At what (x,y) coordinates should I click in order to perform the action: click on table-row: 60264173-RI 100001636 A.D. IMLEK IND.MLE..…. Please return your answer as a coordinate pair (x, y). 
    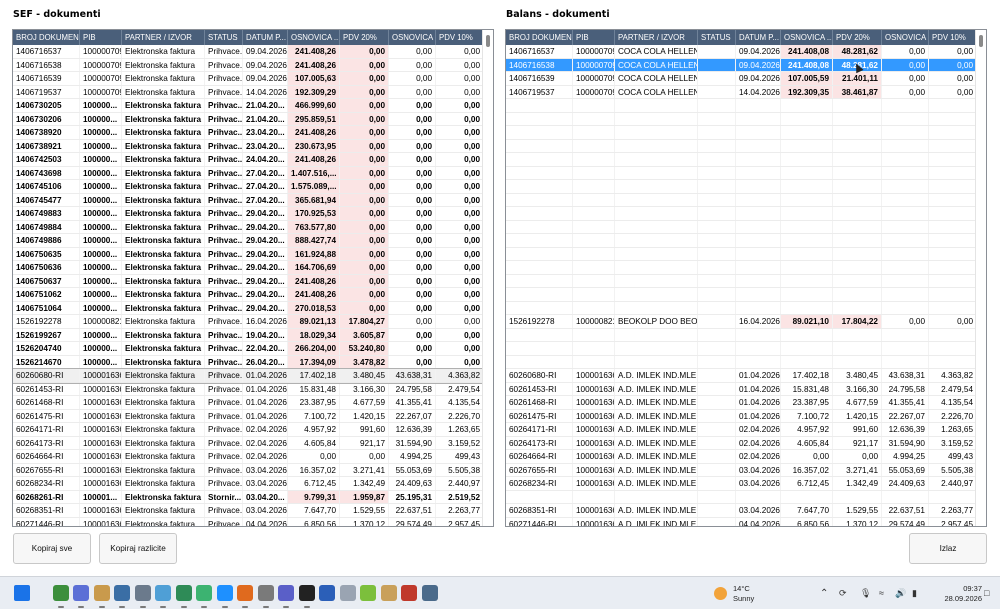
    Looking at the image, I should click on (746, 443).